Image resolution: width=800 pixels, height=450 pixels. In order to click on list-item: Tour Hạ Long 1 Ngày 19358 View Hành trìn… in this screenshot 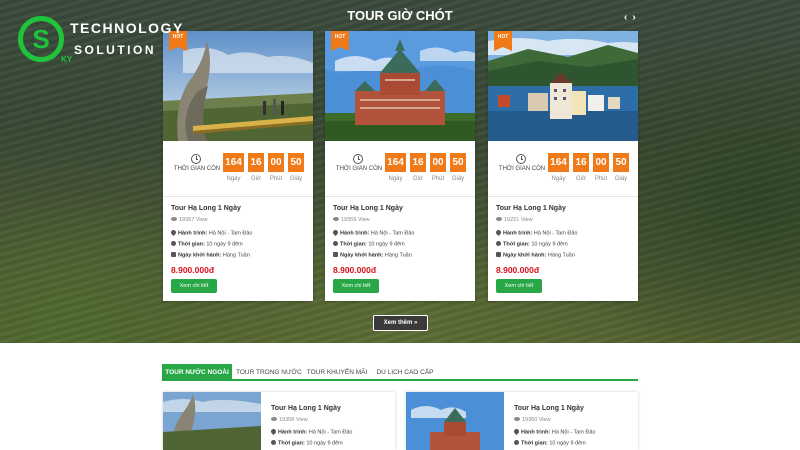, I will do `click(279, 421)`.